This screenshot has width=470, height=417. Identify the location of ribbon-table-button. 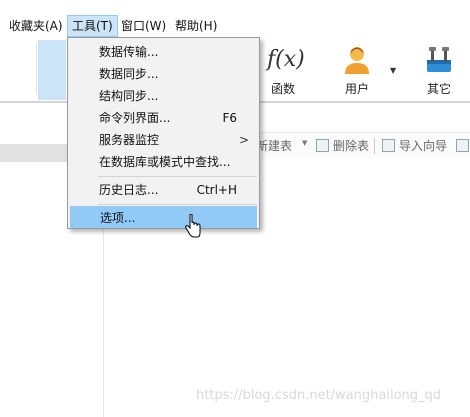
(52, 70).